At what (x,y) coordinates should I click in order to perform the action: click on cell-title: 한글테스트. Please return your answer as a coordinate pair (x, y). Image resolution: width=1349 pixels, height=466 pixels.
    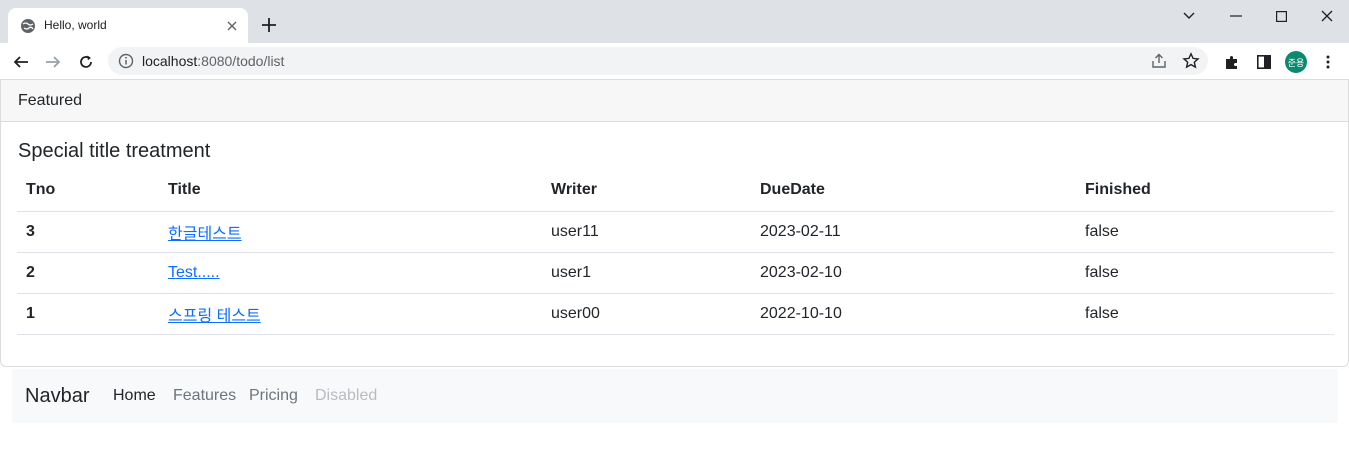
    Looking at the image, I should click on (350, 232).